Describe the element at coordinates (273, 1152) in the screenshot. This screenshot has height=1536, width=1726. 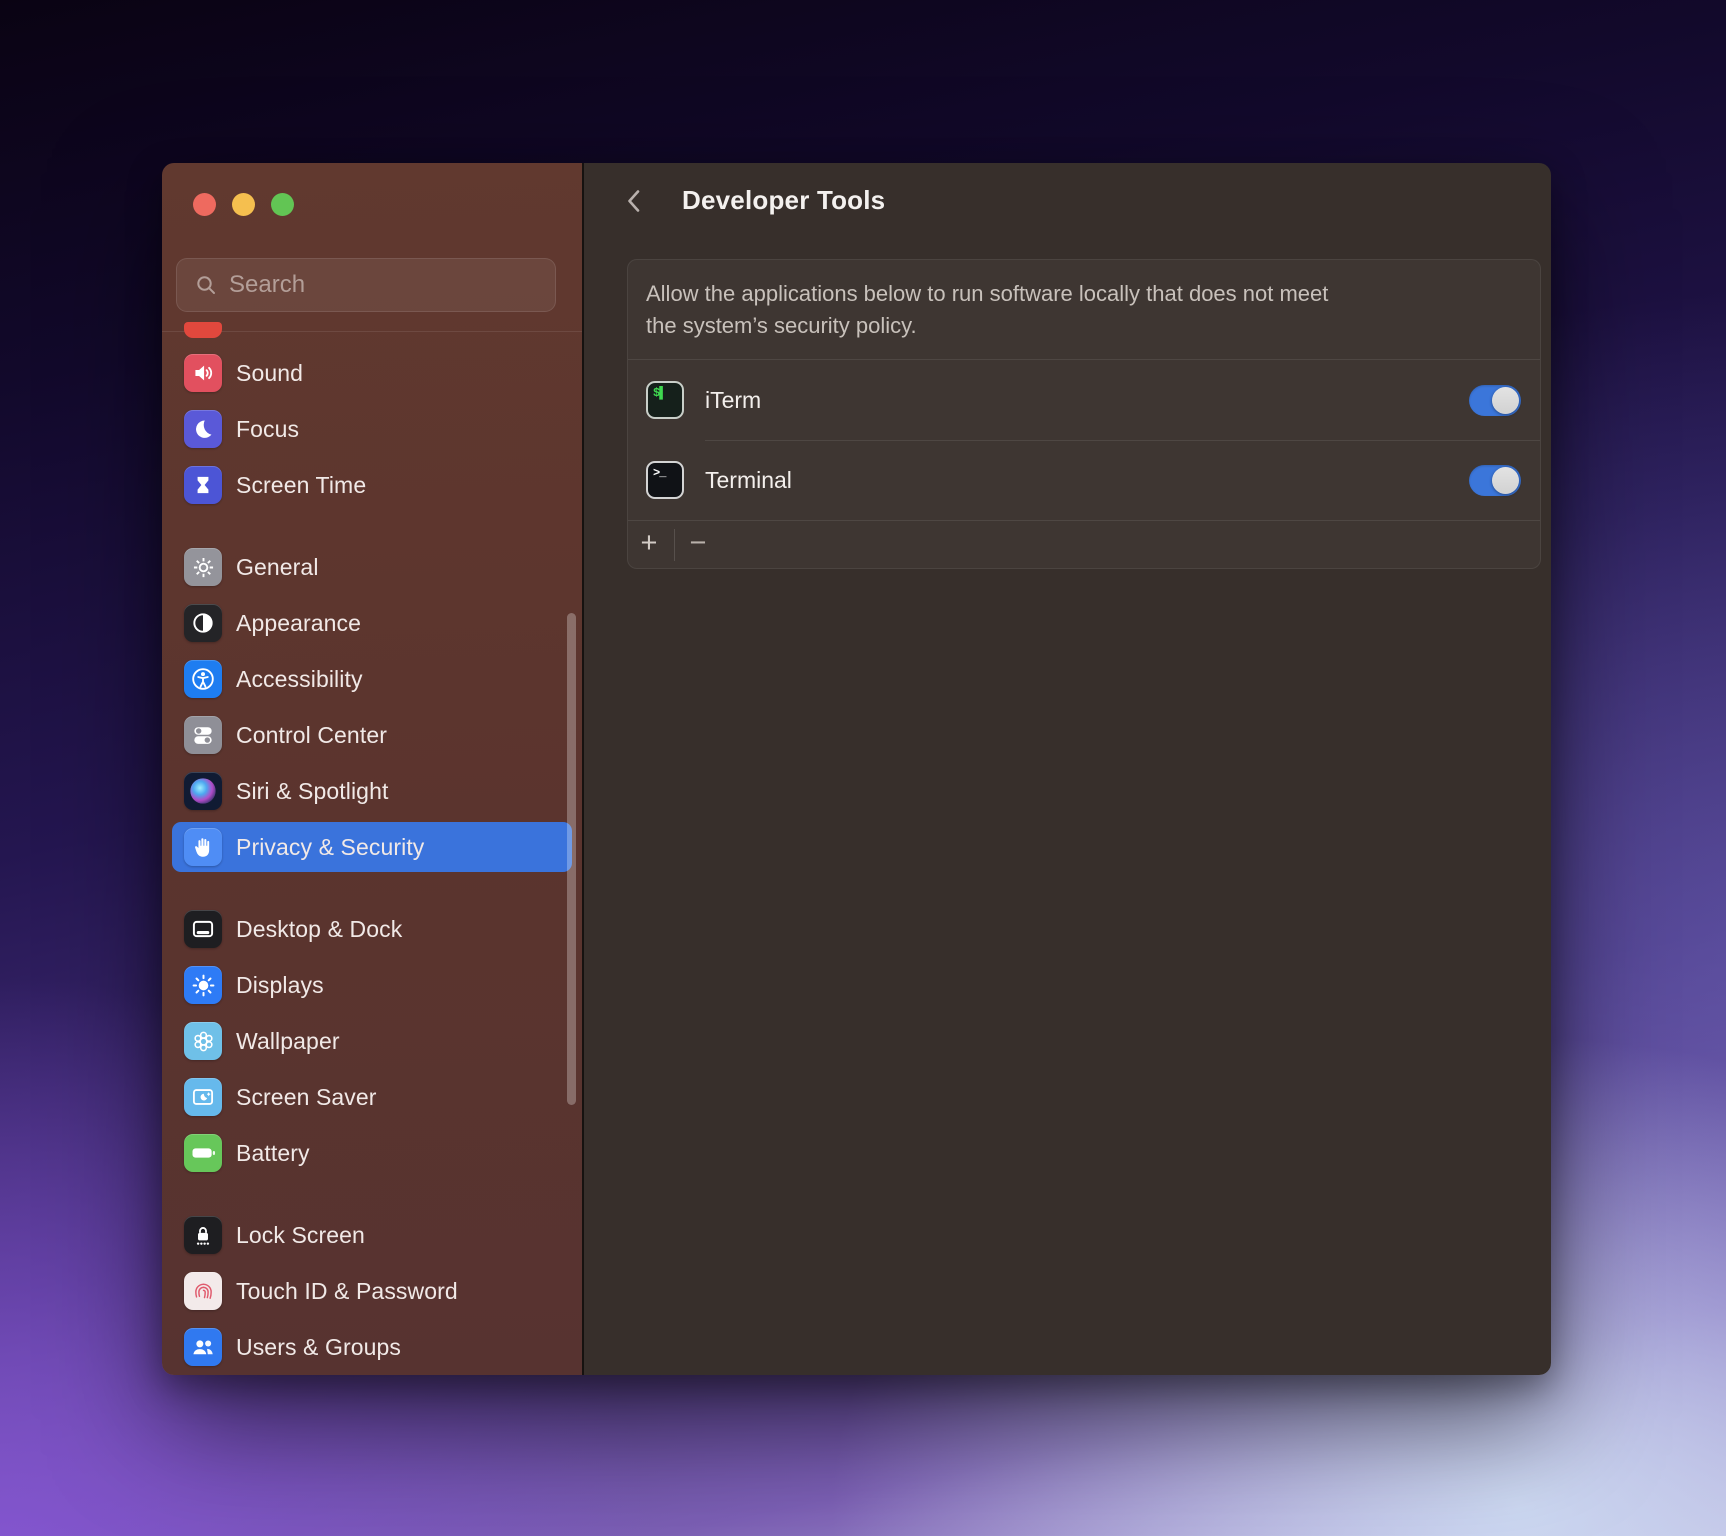
I see `sidebar-item-label: Battery` at that location.